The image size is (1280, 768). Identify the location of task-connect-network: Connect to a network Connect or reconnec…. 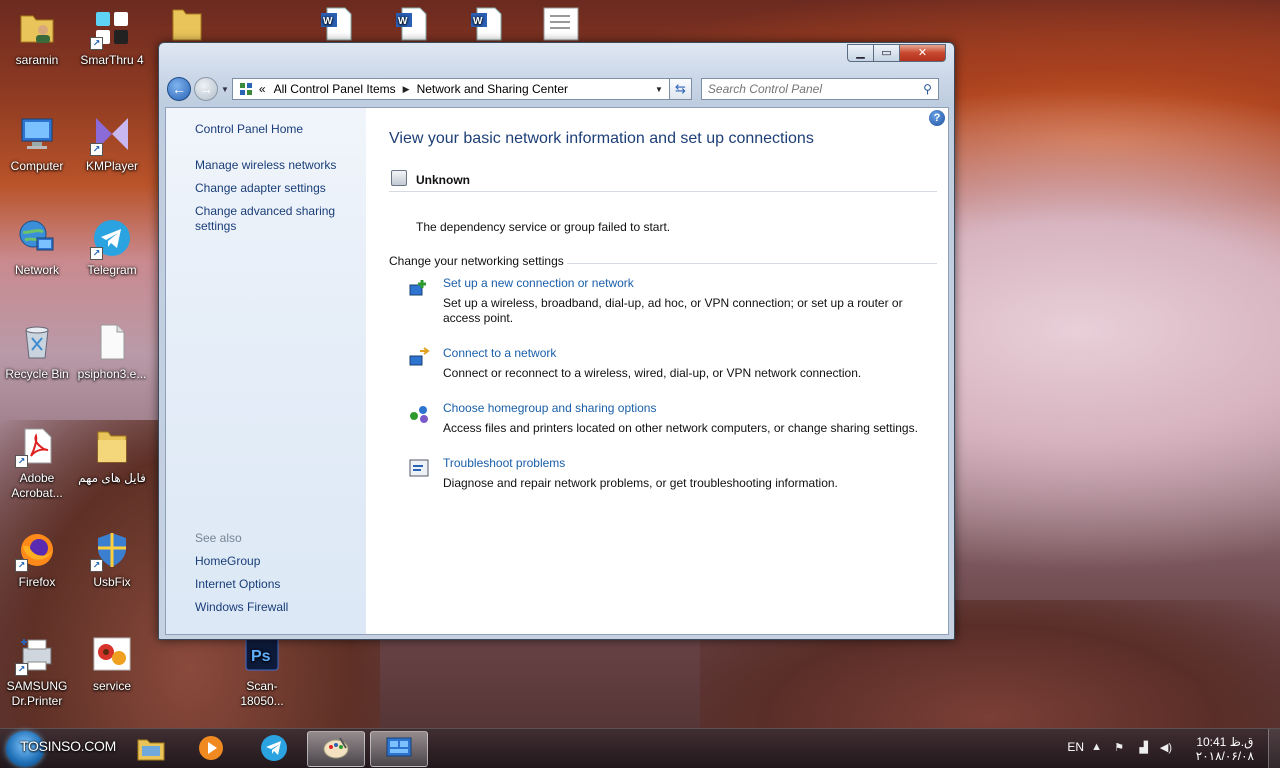
(672, 366).